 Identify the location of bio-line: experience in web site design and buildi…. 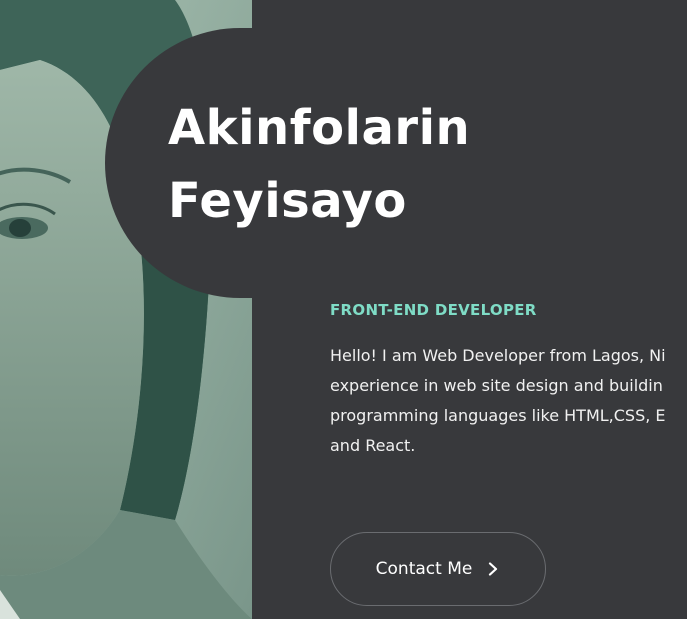
(496, 385).